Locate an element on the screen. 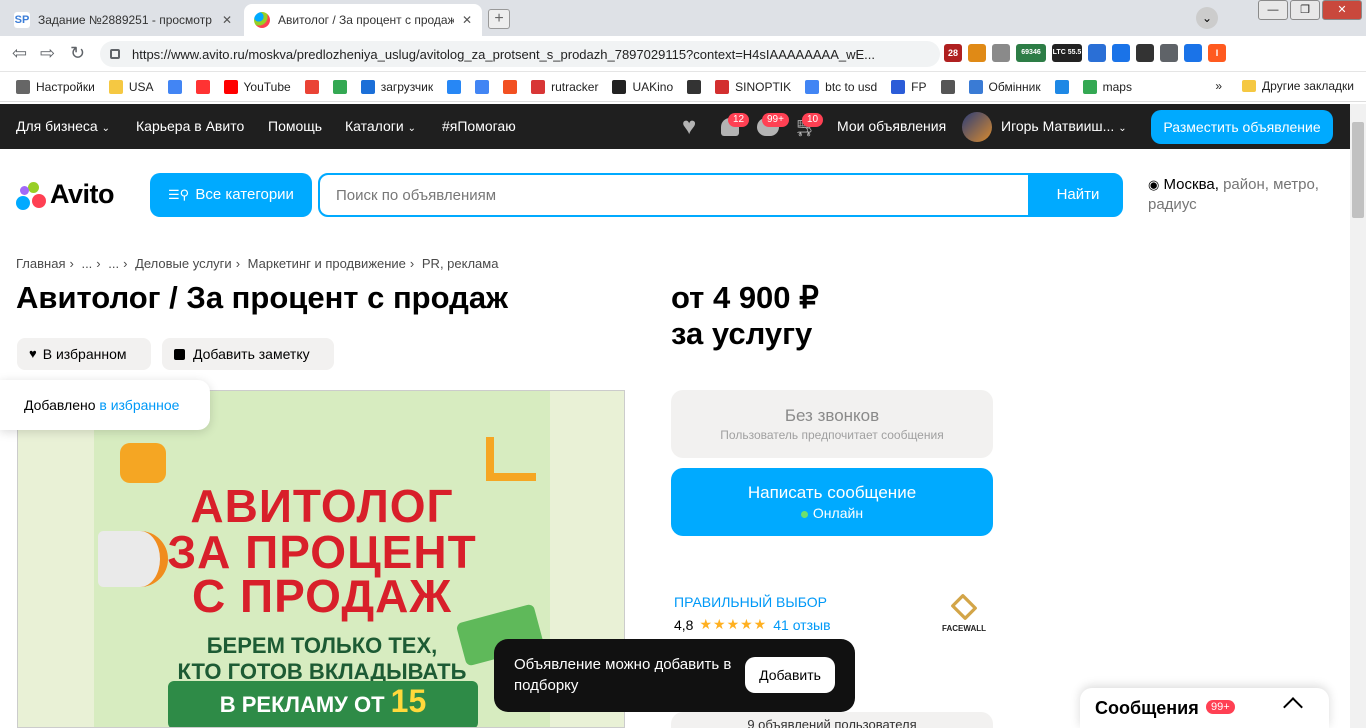 This screenshot has height=728, width=1366. favorite-label: В избранном is located at coordinates (84, 354).